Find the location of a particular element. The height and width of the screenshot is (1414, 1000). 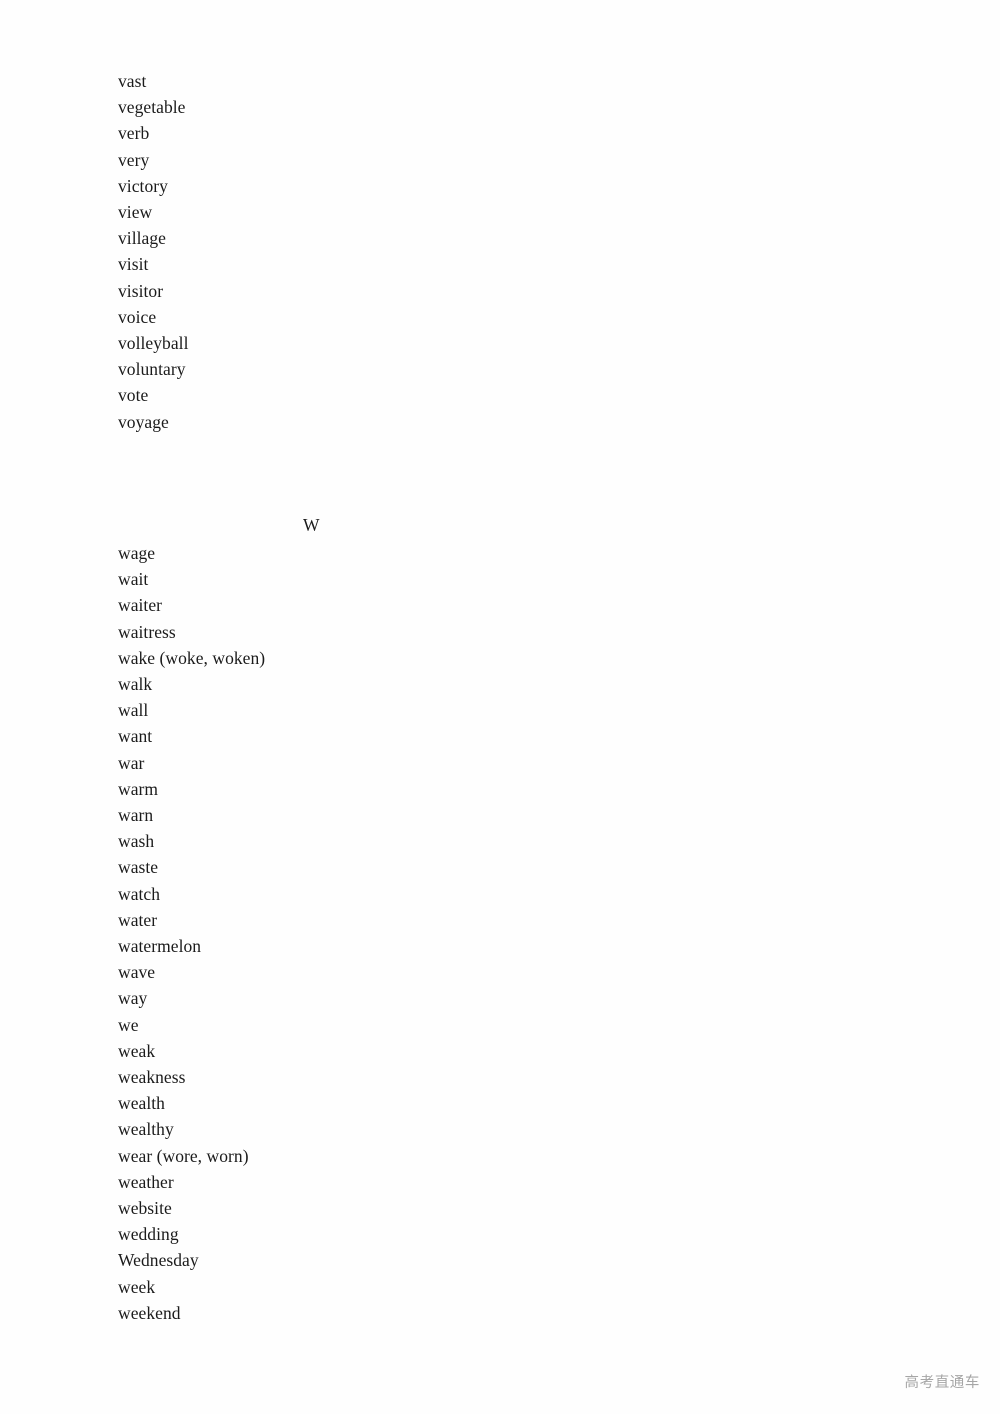

word-item: visit is located at coordinates (133, 264).